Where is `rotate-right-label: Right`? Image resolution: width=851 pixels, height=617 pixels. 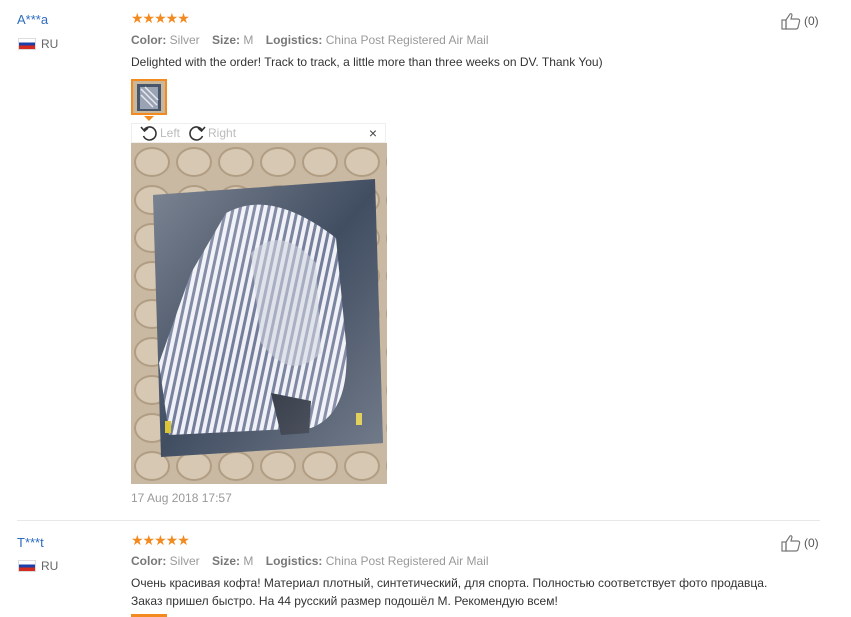
rotate-right-label: Right is located at coordinates (222, 133).